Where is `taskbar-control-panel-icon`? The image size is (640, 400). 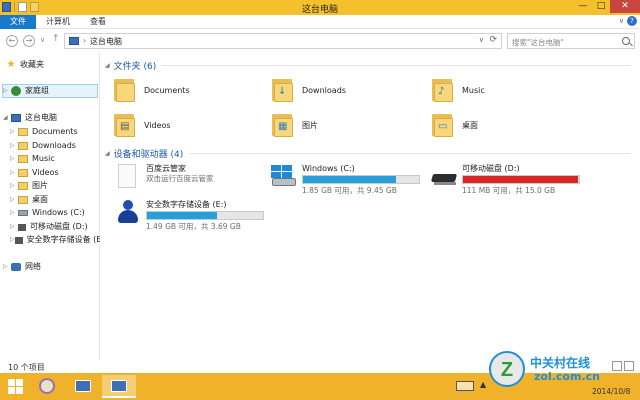 taskbar-control-panel-icon is located at coordinates (83, 386).